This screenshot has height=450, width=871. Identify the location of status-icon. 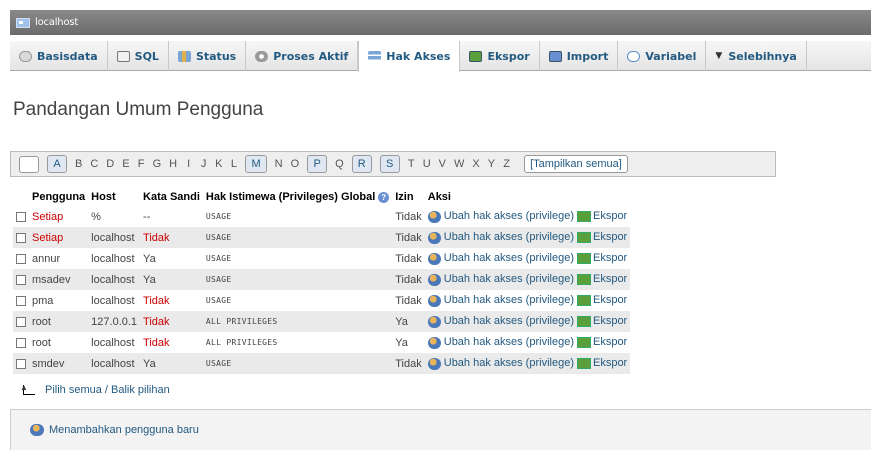
(184, 56).